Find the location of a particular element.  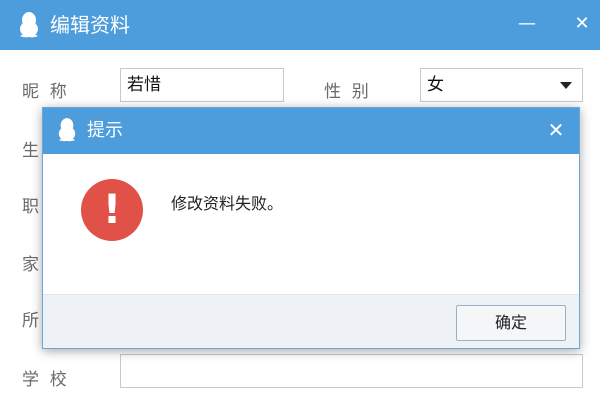

chevron-down-icon is located at coordinates (566, 85).